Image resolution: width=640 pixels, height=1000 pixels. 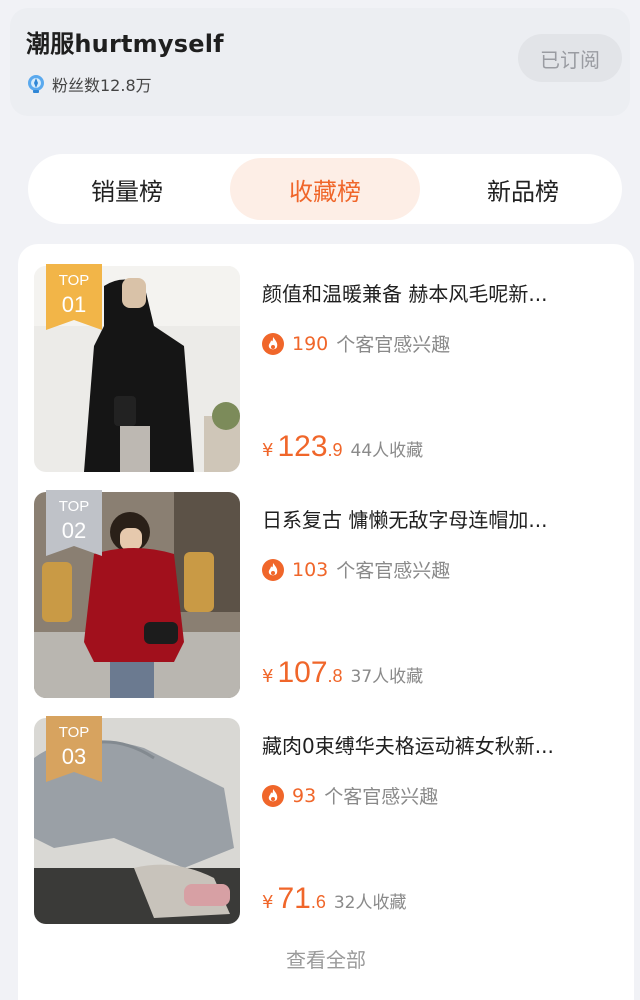 I want to click on price-integer: 107, so click(x=302, y=672).